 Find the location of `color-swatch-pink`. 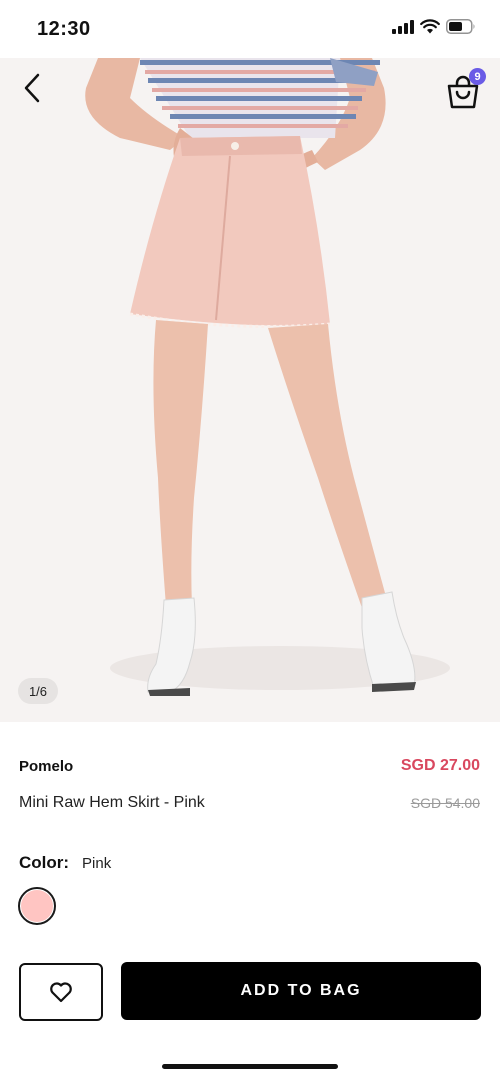

color-swatch-pink is located at coordinates (37, 906).